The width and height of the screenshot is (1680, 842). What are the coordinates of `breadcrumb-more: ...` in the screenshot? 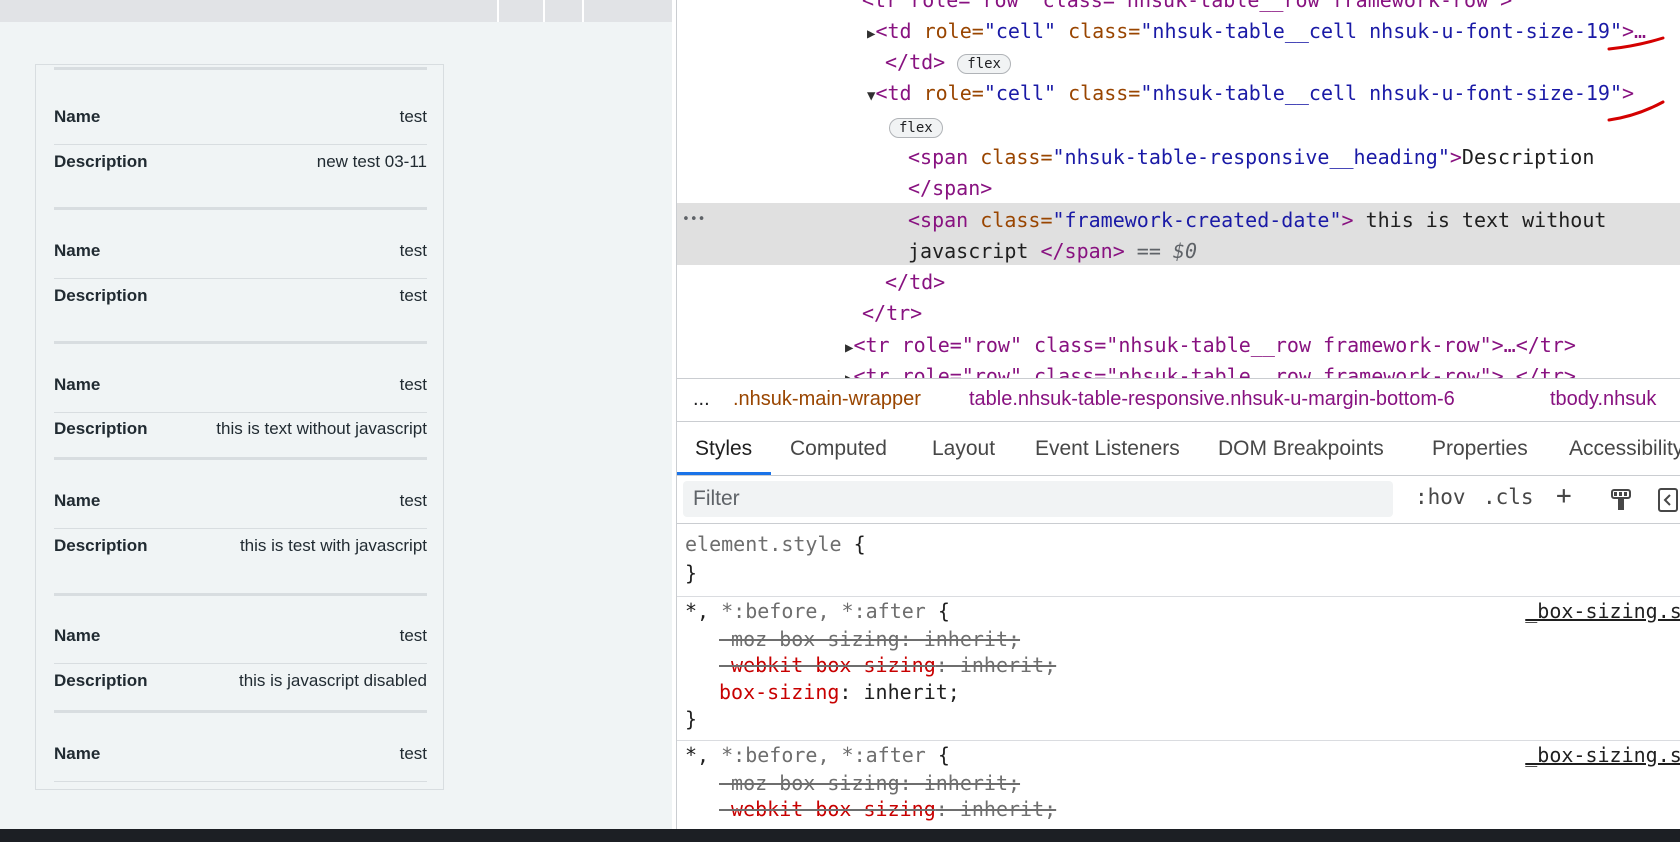 It's located at (701, 399).